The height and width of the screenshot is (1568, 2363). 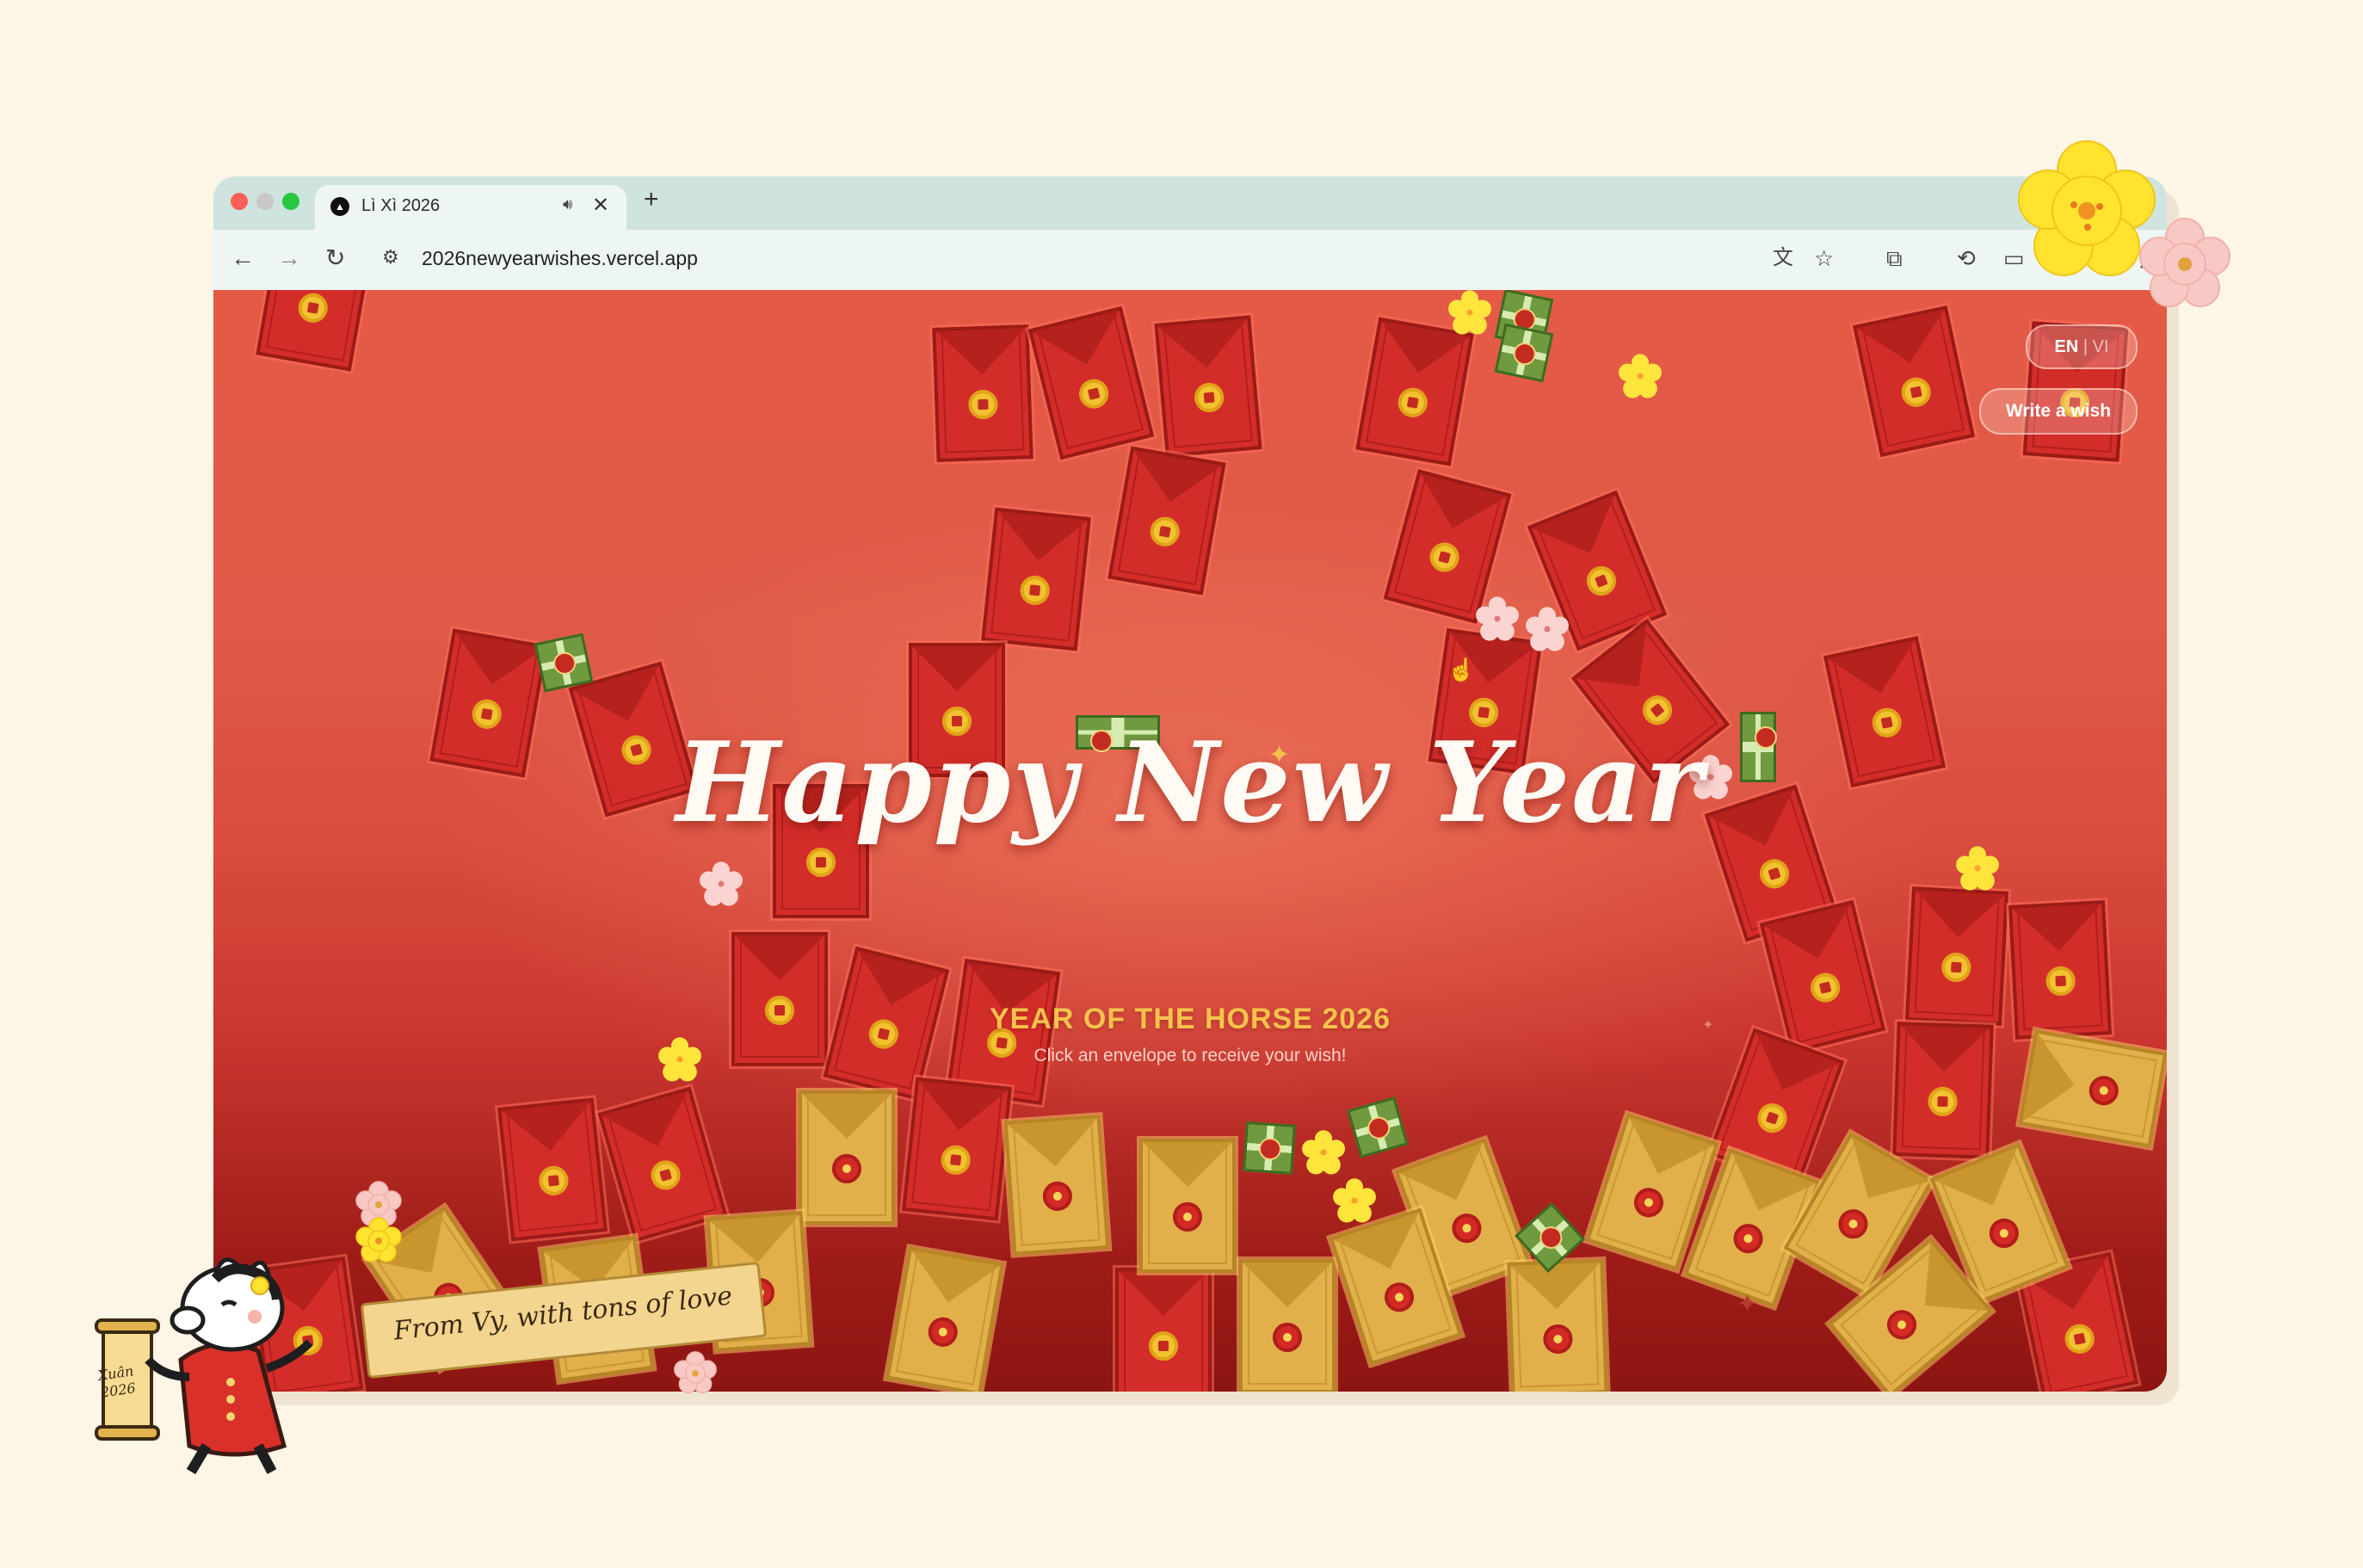 I want to click on translate-icon: 文, so click(x=1783, y=258).